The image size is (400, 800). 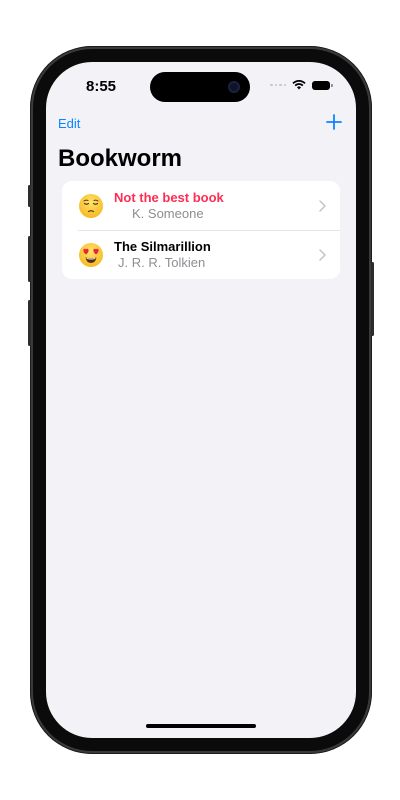 I want to click on list-item: Not the best book K. Someone, so click(x=201, y=205).